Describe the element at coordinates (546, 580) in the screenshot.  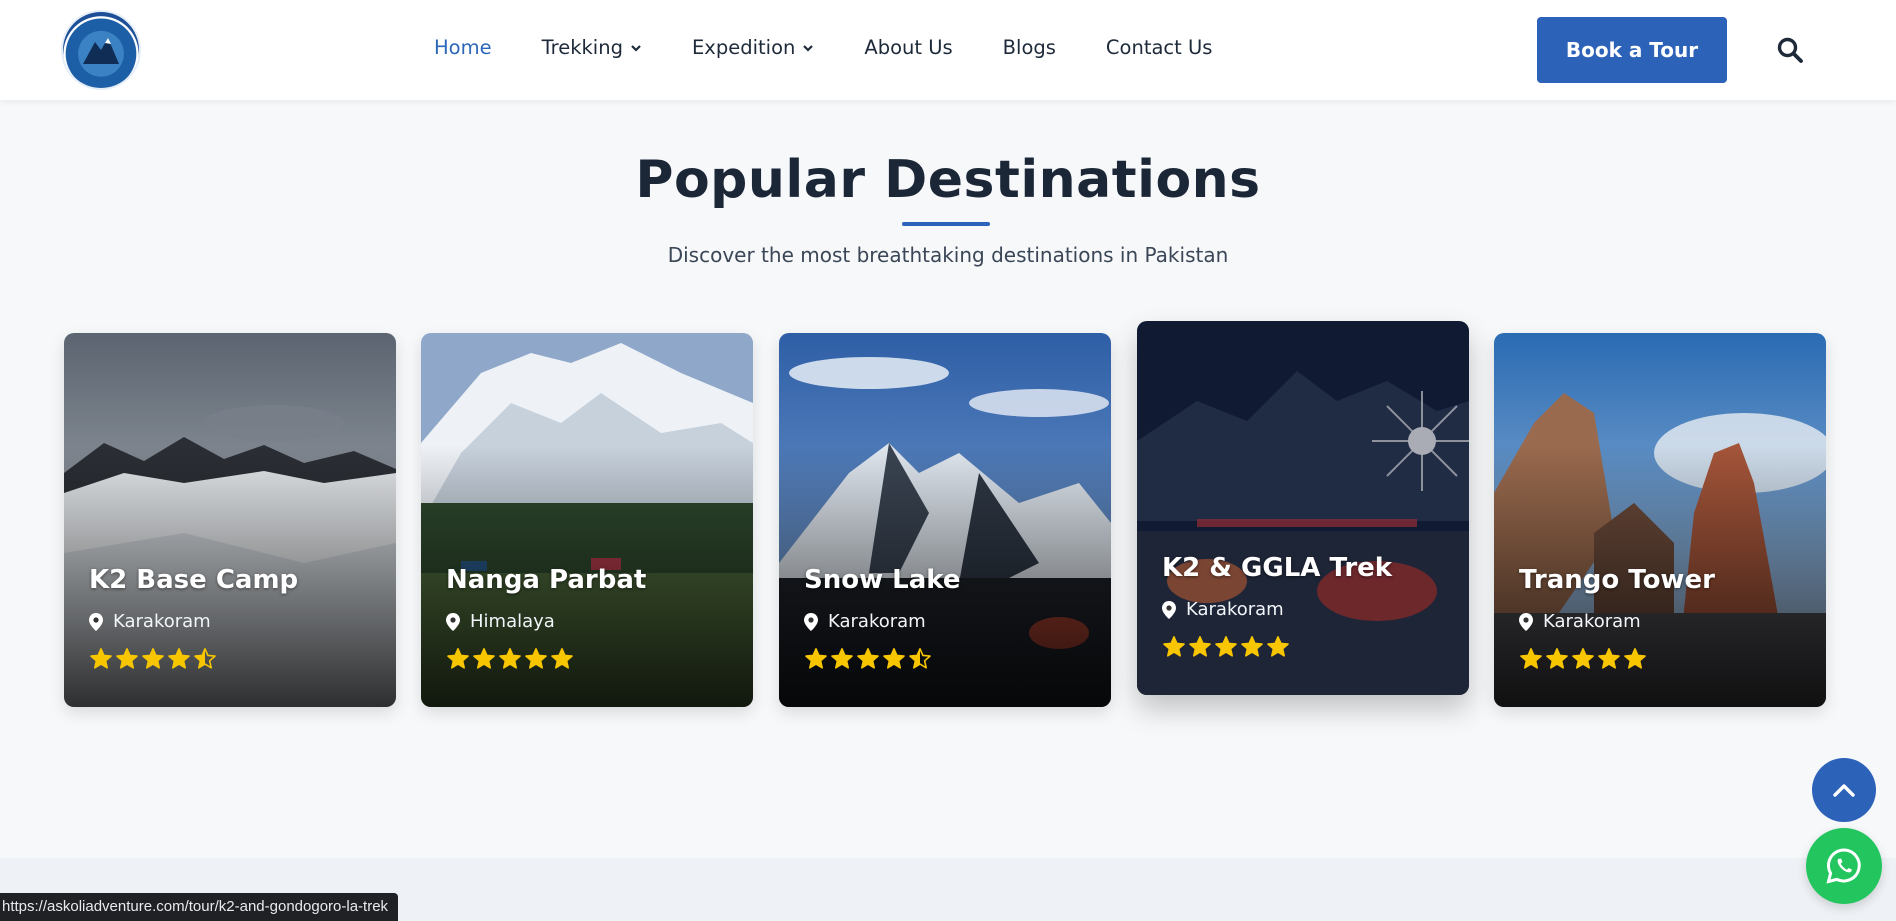
I see `destination-name: Nanga Parbat` at that location.